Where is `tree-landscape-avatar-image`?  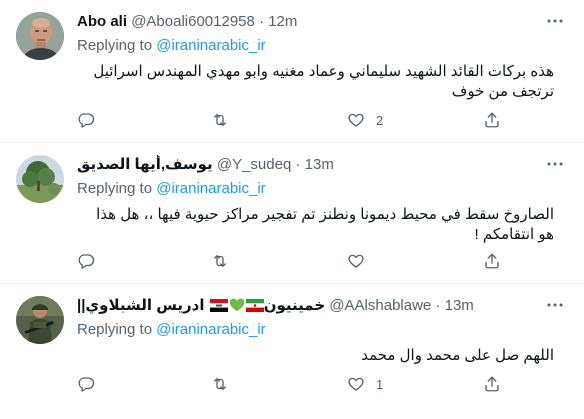
tree-landscape-avatar-image is located at coordinates (40, 179).